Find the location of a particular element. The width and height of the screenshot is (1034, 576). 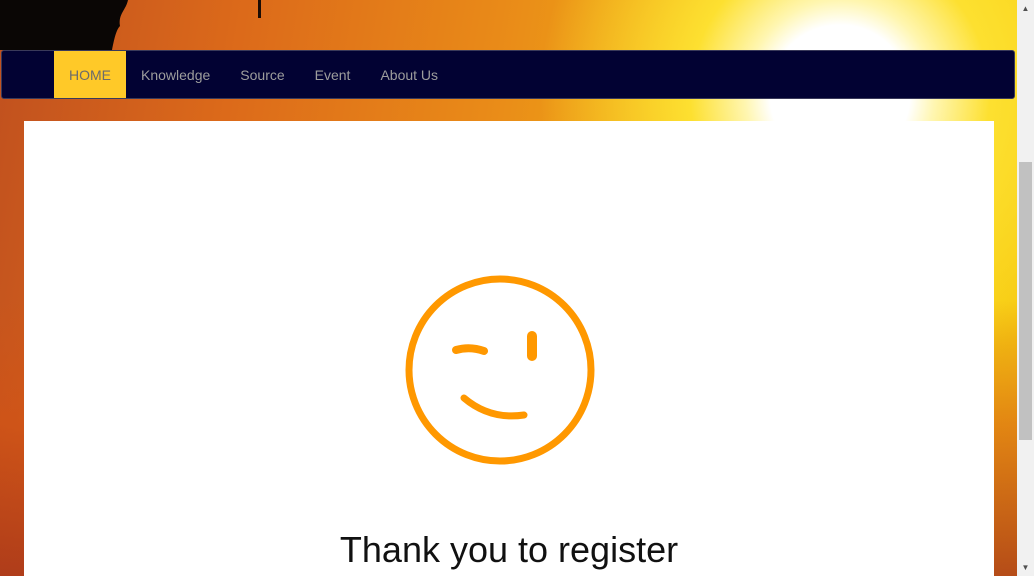

nav-item-knowledge: Knowledge is located at coordinates (175, 74).